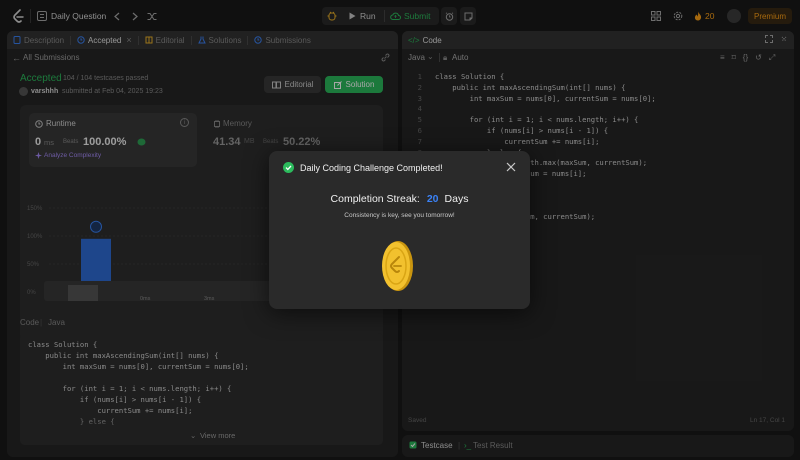 The image size is (800, 460). I want to click on modal-message: Consistency is key, see you tomorrow!, so click(399, 215).